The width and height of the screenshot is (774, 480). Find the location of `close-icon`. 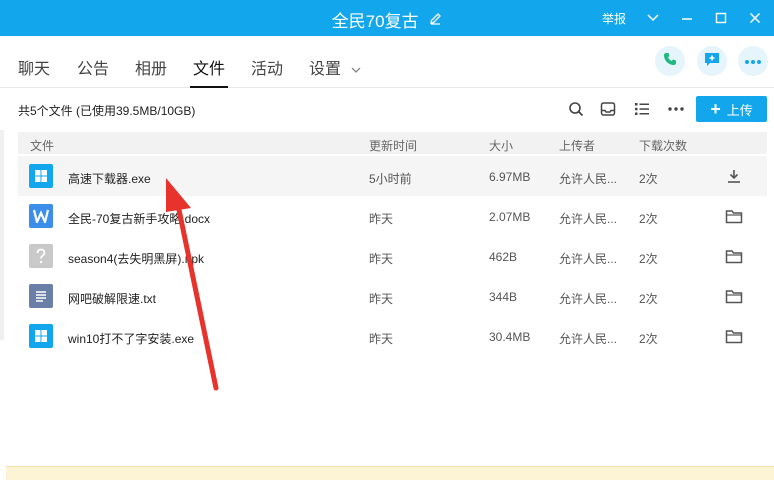

close-icon is located at coordinates (755, 18).